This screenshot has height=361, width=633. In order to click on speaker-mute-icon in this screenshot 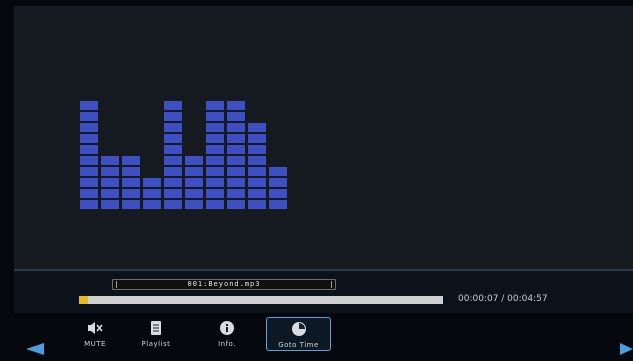, I will do `click(95, 328)`.